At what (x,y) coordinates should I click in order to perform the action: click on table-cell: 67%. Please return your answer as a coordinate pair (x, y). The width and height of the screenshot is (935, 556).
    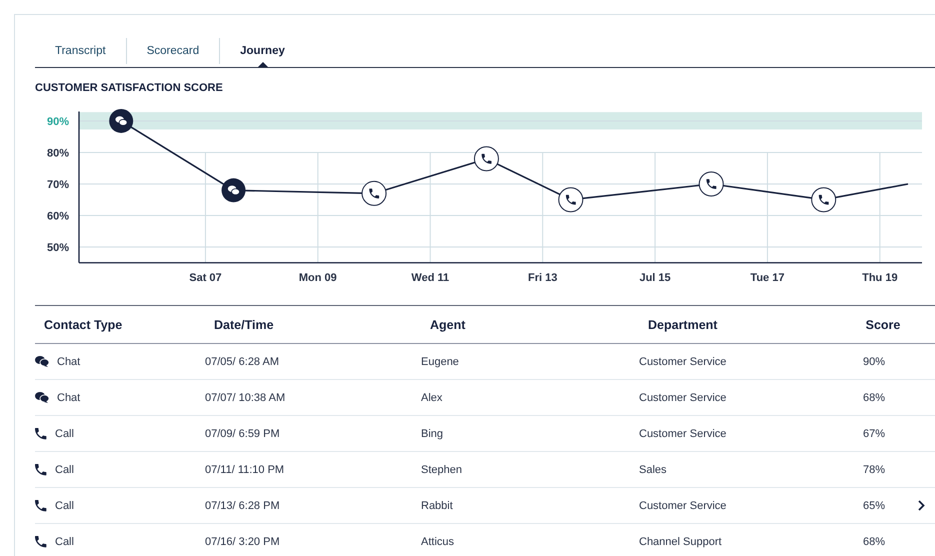
    Looking at the image, I should click on (874, 434).